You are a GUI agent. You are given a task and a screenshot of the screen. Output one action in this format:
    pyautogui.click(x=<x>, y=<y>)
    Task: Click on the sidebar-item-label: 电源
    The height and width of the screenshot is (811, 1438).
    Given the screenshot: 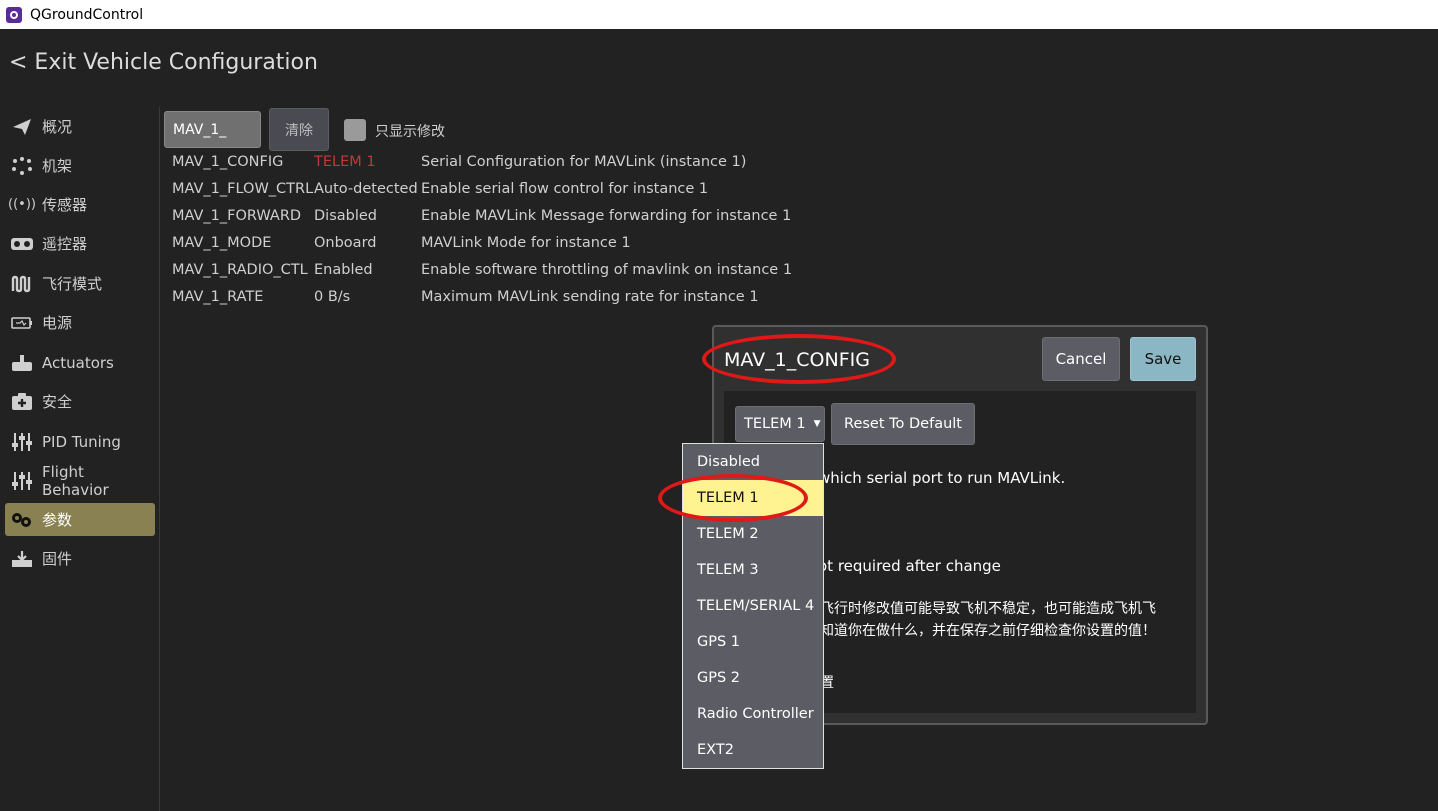 What is the action you would take?
    pyautogui.click(x=57, y=323)
    